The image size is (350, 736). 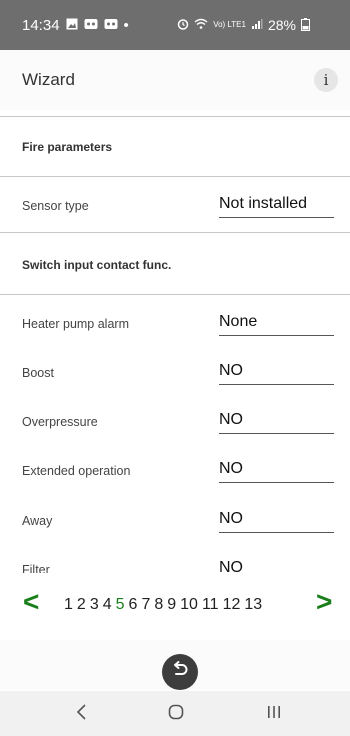 I want to click on heater-pump-alarm-field: None, so click(x=276, y=324).